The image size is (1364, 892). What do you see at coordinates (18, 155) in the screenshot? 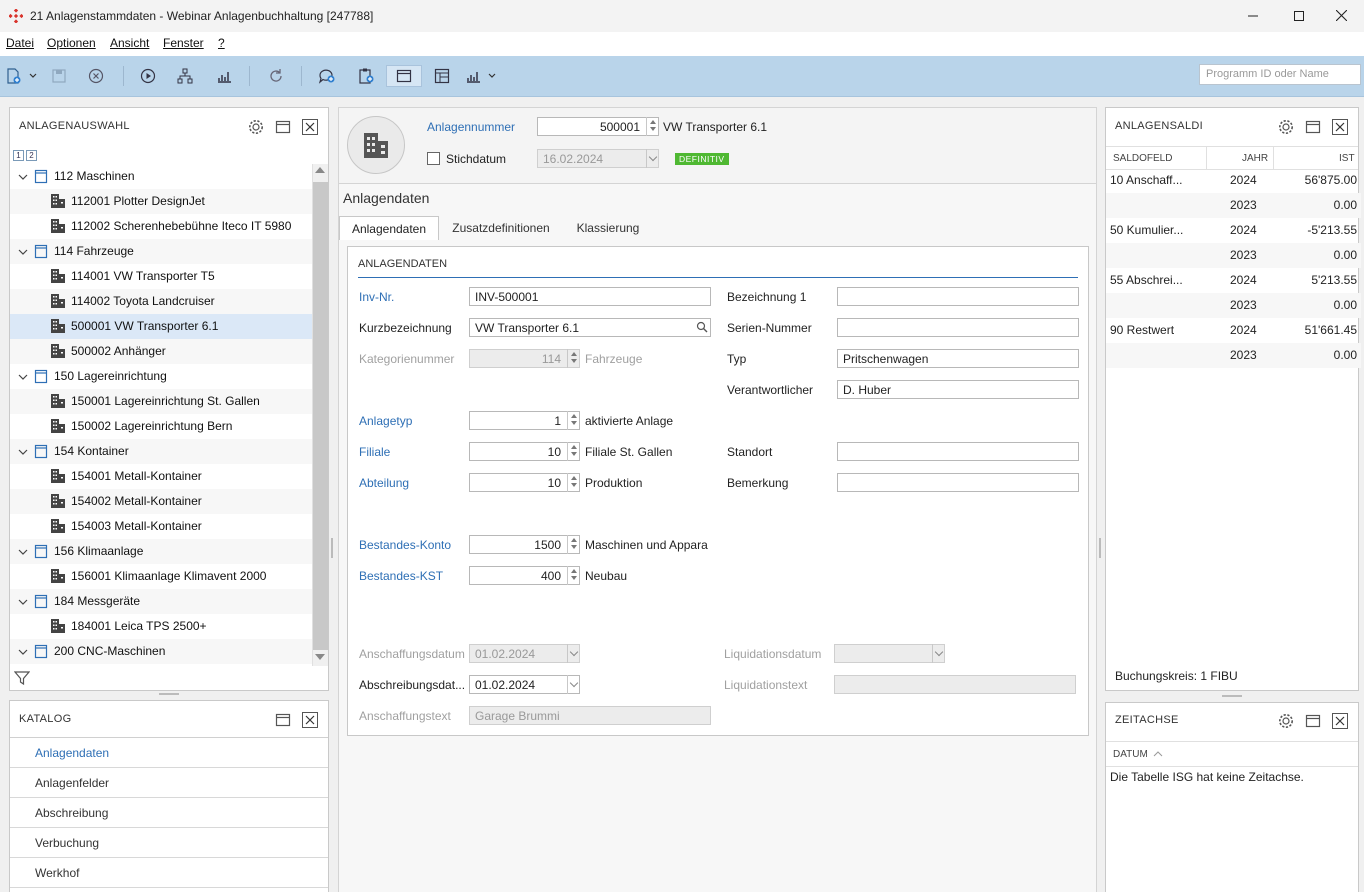
I see `level-1-button: 1` at bounding box center [18, 155].